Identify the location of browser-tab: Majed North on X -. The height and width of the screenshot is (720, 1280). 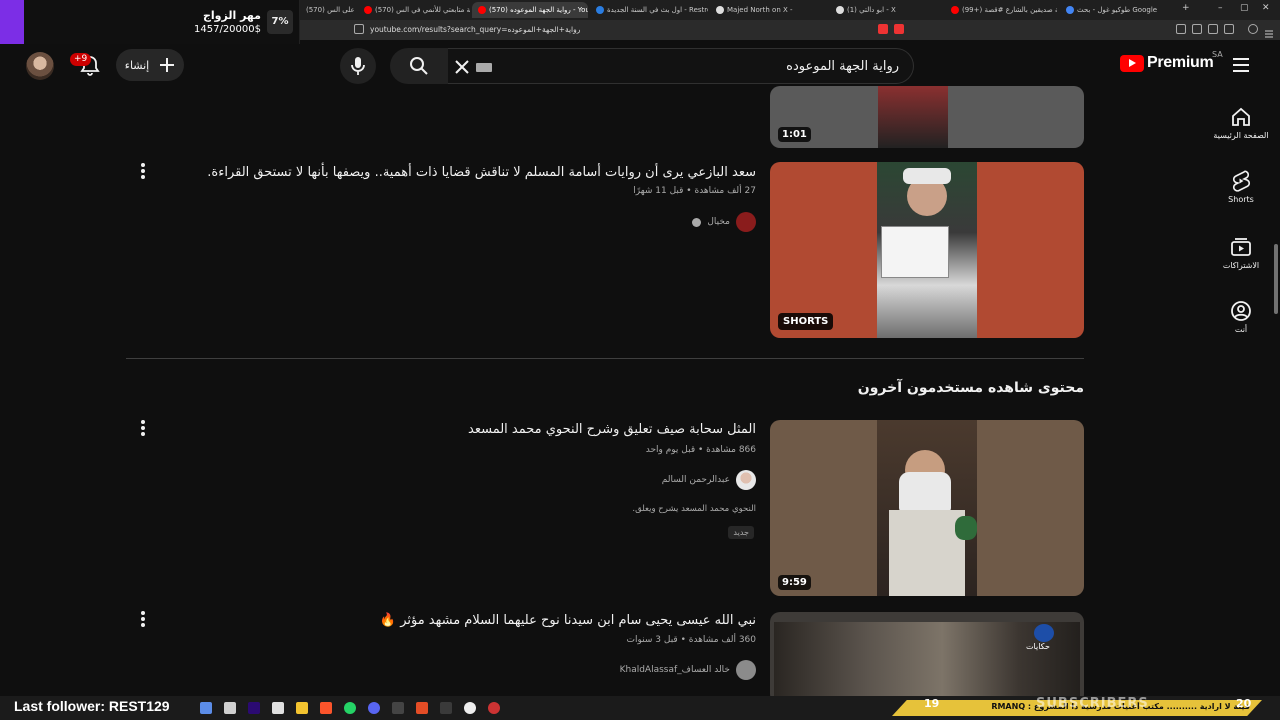
(769, 10).